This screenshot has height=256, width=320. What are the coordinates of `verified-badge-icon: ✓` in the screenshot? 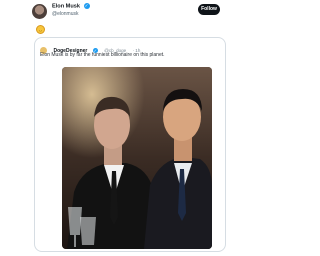 It's located at (86, 6).